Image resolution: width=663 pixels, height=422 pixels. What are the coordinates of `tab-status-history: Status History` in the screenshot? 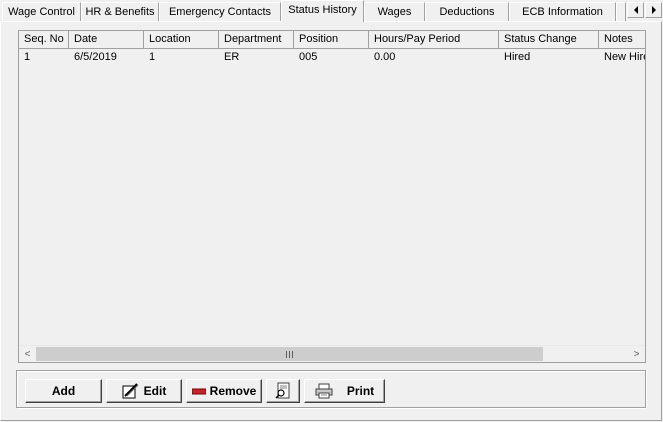 It's located at (322, 11).